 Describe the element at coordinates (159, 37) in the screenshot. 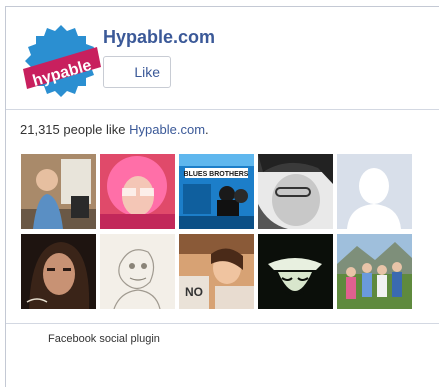

I see `page-name-link: Hypable.com` at that location.